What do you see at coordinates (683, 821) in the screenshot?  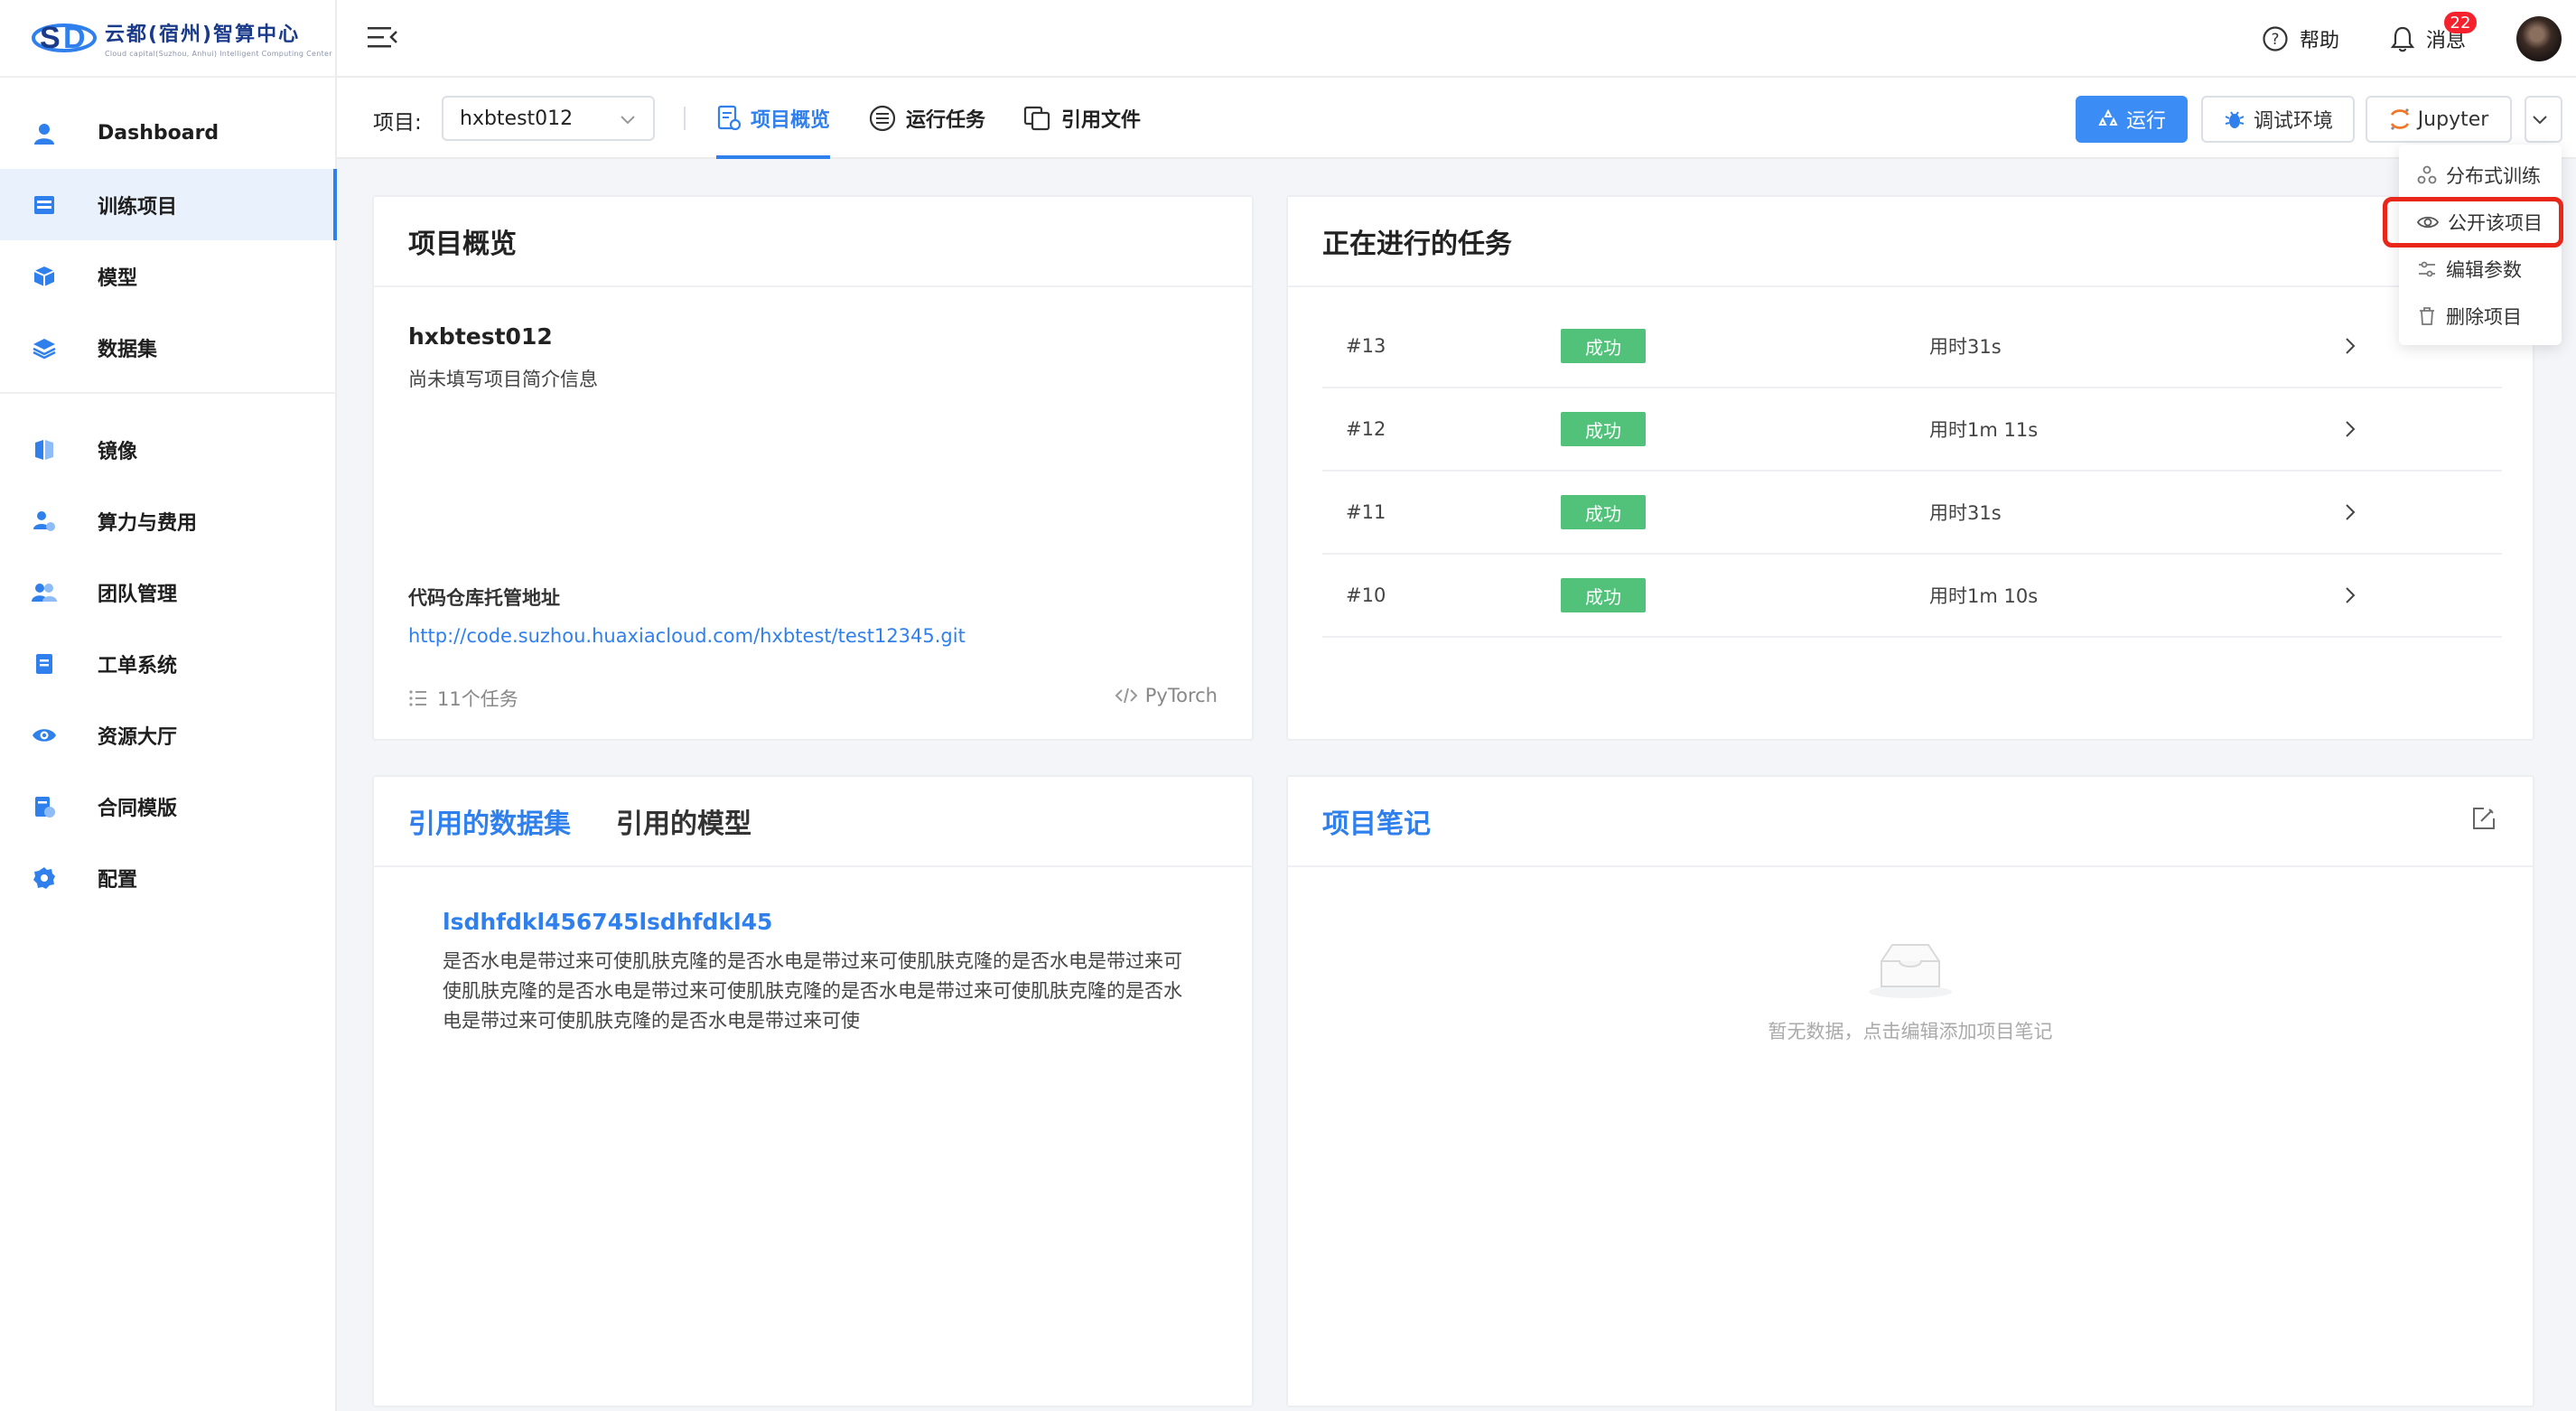 I see `tab-referenced-models: 引用的模型` at bounding box center [683, 821].